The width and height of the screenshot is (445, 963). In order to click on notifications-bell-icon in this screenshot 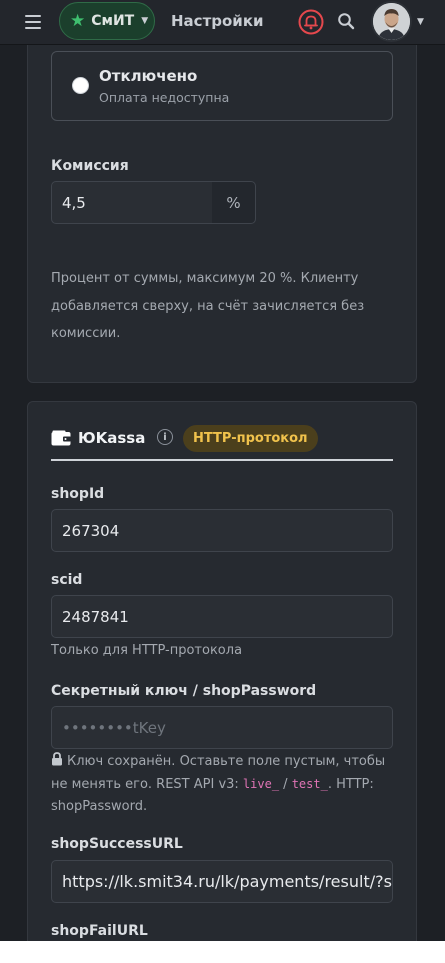, I will do `click(311, 22)`.